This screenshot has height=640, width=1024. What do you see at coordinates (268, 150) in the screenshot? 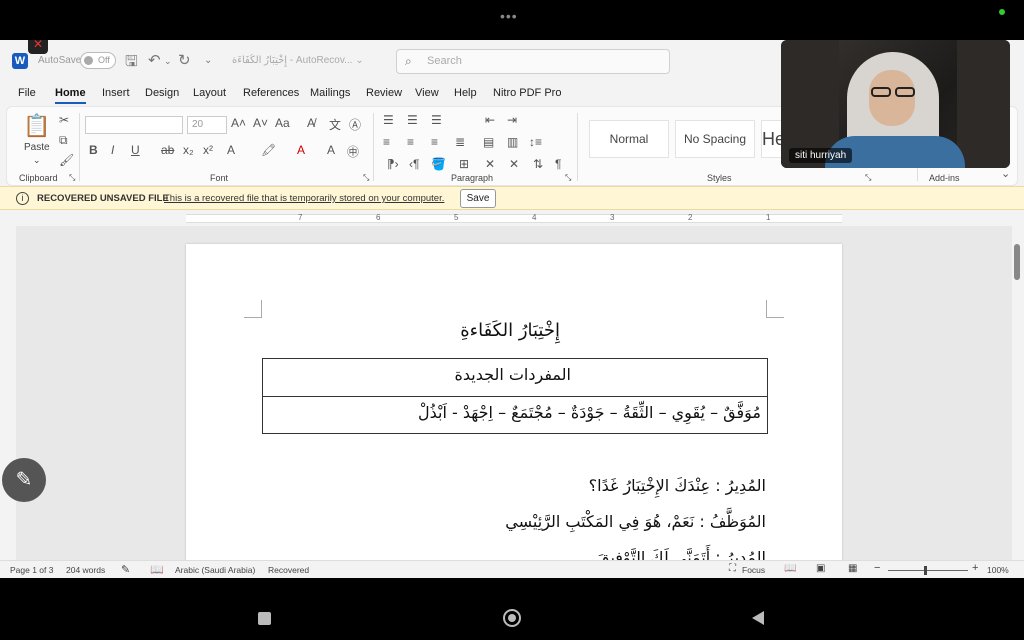
I see `highlight-icon: 🖍` at bounding box center [268, 150].